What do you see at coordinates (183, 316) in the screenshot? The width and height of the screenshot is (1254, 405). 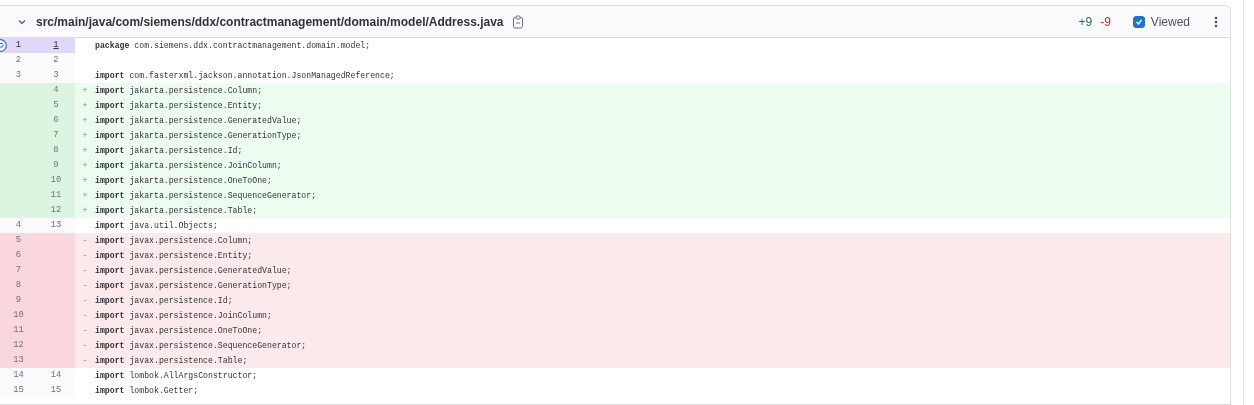 I see `code-text: import javax.persistence.JoinColumn;` at bounding box center [183, 316].